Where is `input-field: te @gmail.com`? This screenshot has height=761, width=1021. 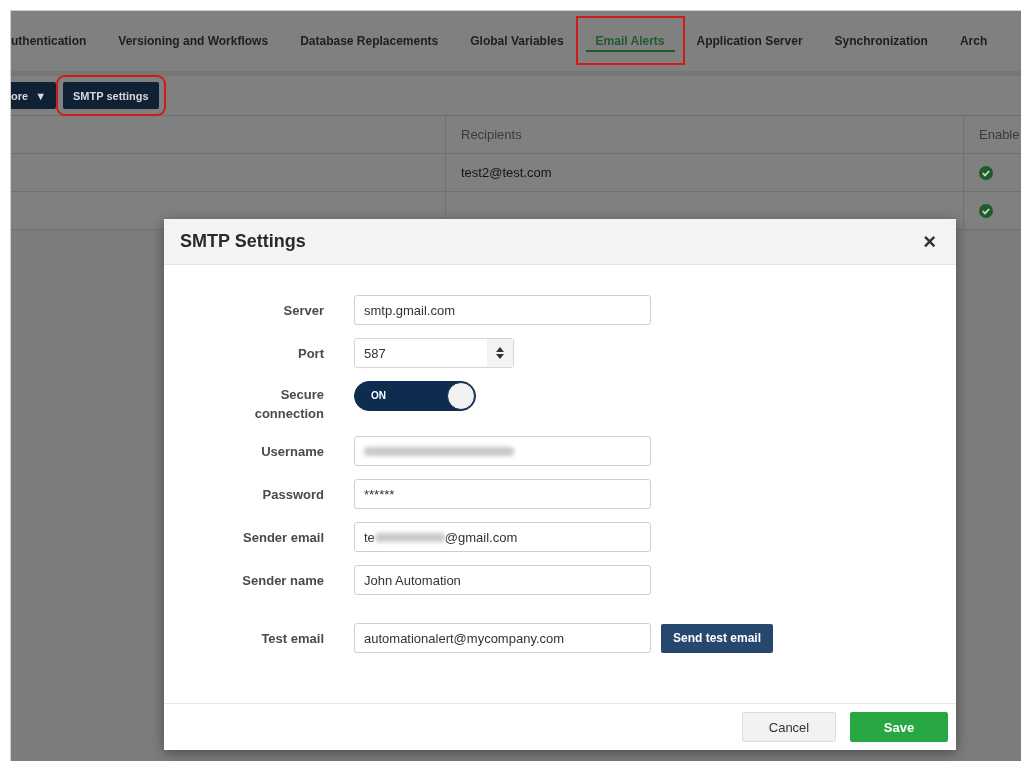
input-field: te @gmail.com is located at coordinates (502, 537).